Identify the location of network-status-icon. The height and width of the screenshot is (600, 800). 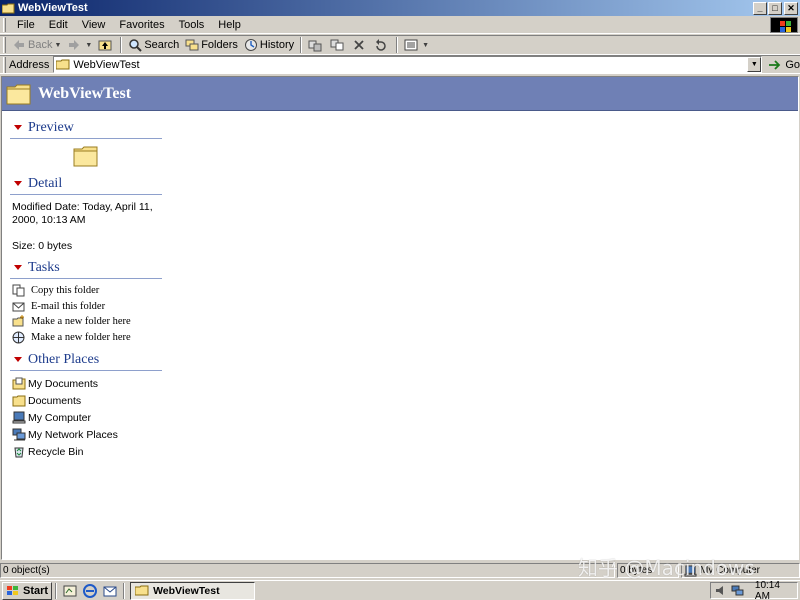
(738, 590).